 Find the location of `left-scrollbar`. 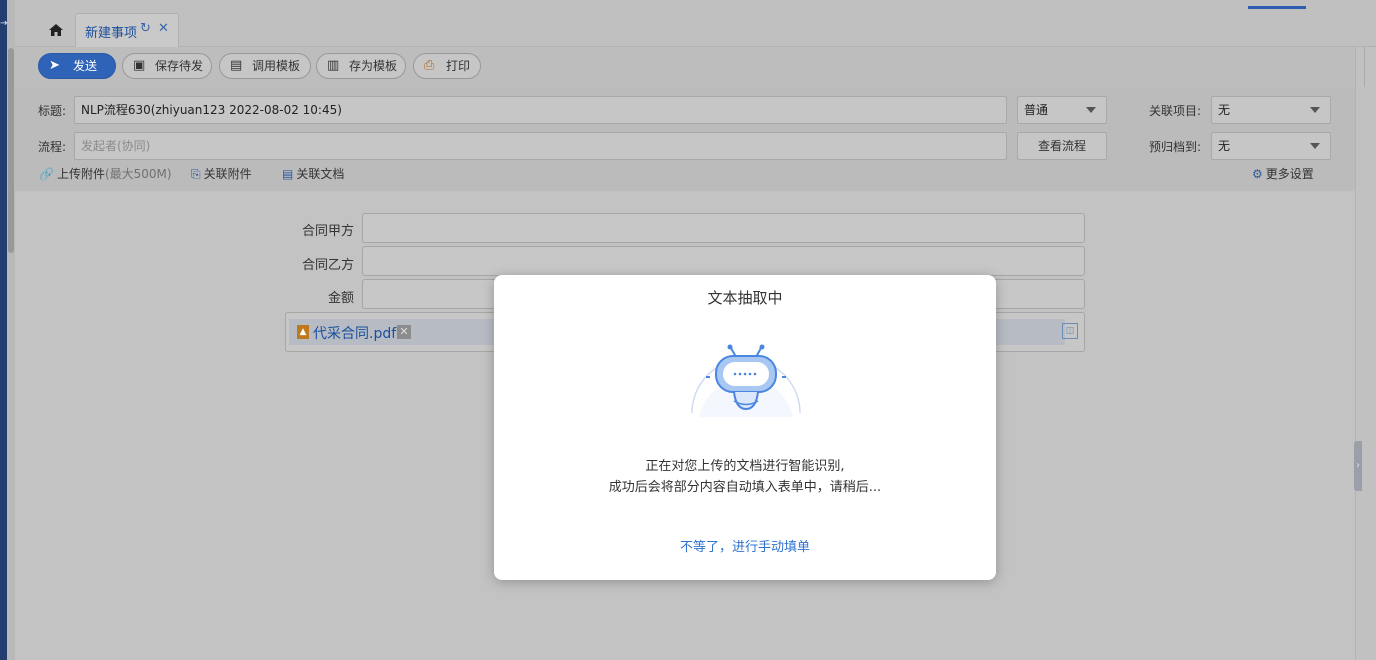

left-scrollbar is located at coordinates (11, 330).